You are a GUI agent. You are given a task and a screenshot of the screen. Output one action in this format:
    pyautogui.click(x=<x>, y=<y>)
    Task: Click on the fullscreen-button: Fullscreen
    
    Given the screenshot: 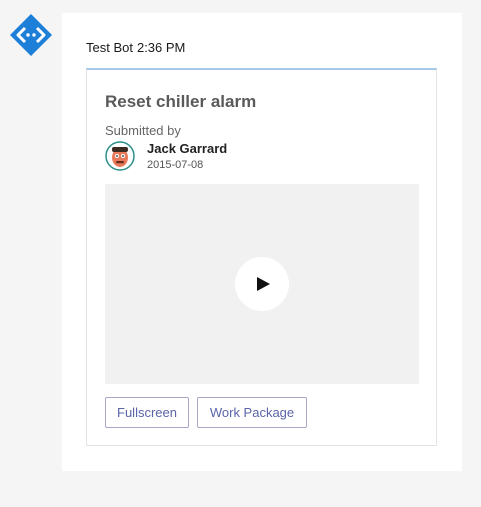 What is the action you would take?
    pyautogui.click(x=147, y=412)
    